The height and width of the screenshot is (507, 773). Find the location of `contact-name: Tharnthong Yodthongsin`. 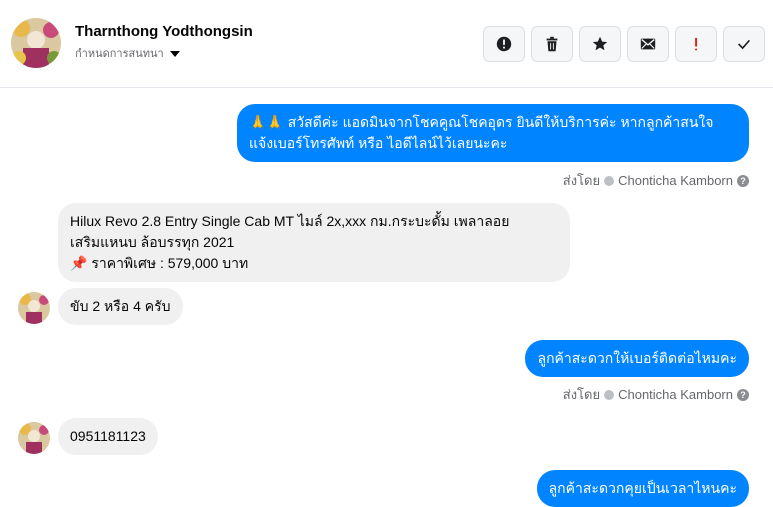

contact-name: Tharnthong Yodthongsin is located at coordinates (164, 31).